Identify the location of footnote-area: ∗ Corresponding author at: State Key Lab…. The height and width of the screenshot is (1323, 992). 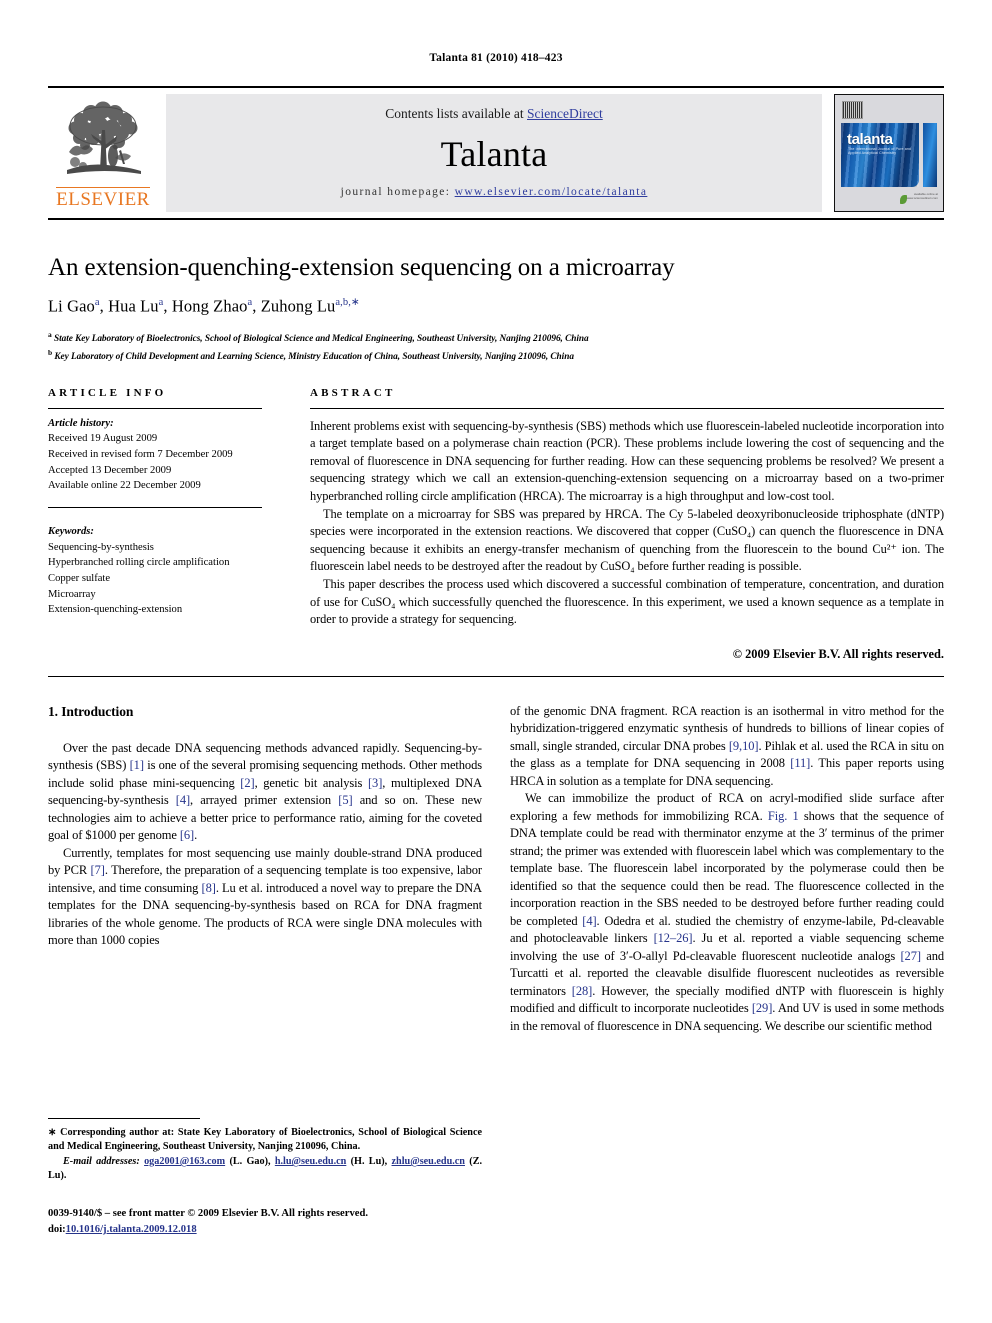
(265, 1178).